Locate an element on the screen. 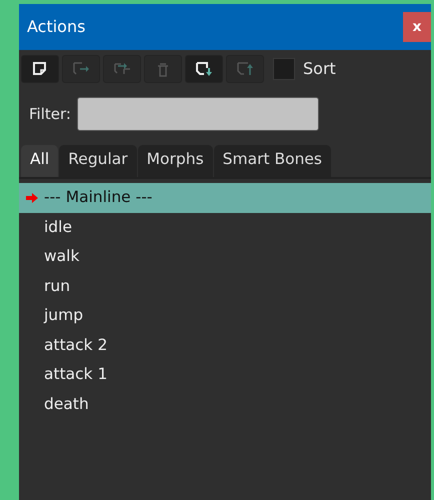  filter-field is located at coordinates (197, 114).